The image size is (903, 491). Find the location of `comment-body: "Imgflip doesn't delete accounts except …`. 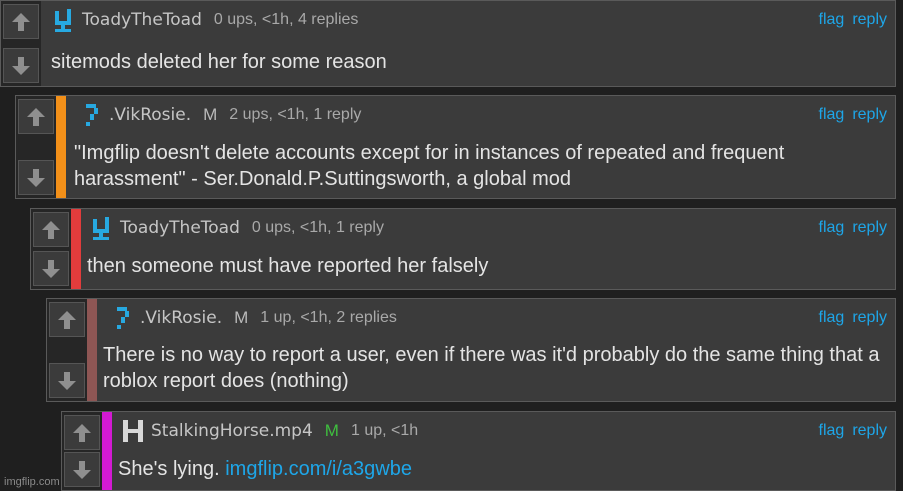

comment-body: "Imgflip doesn't delete accounts except … is located at coordinates (429, 166).